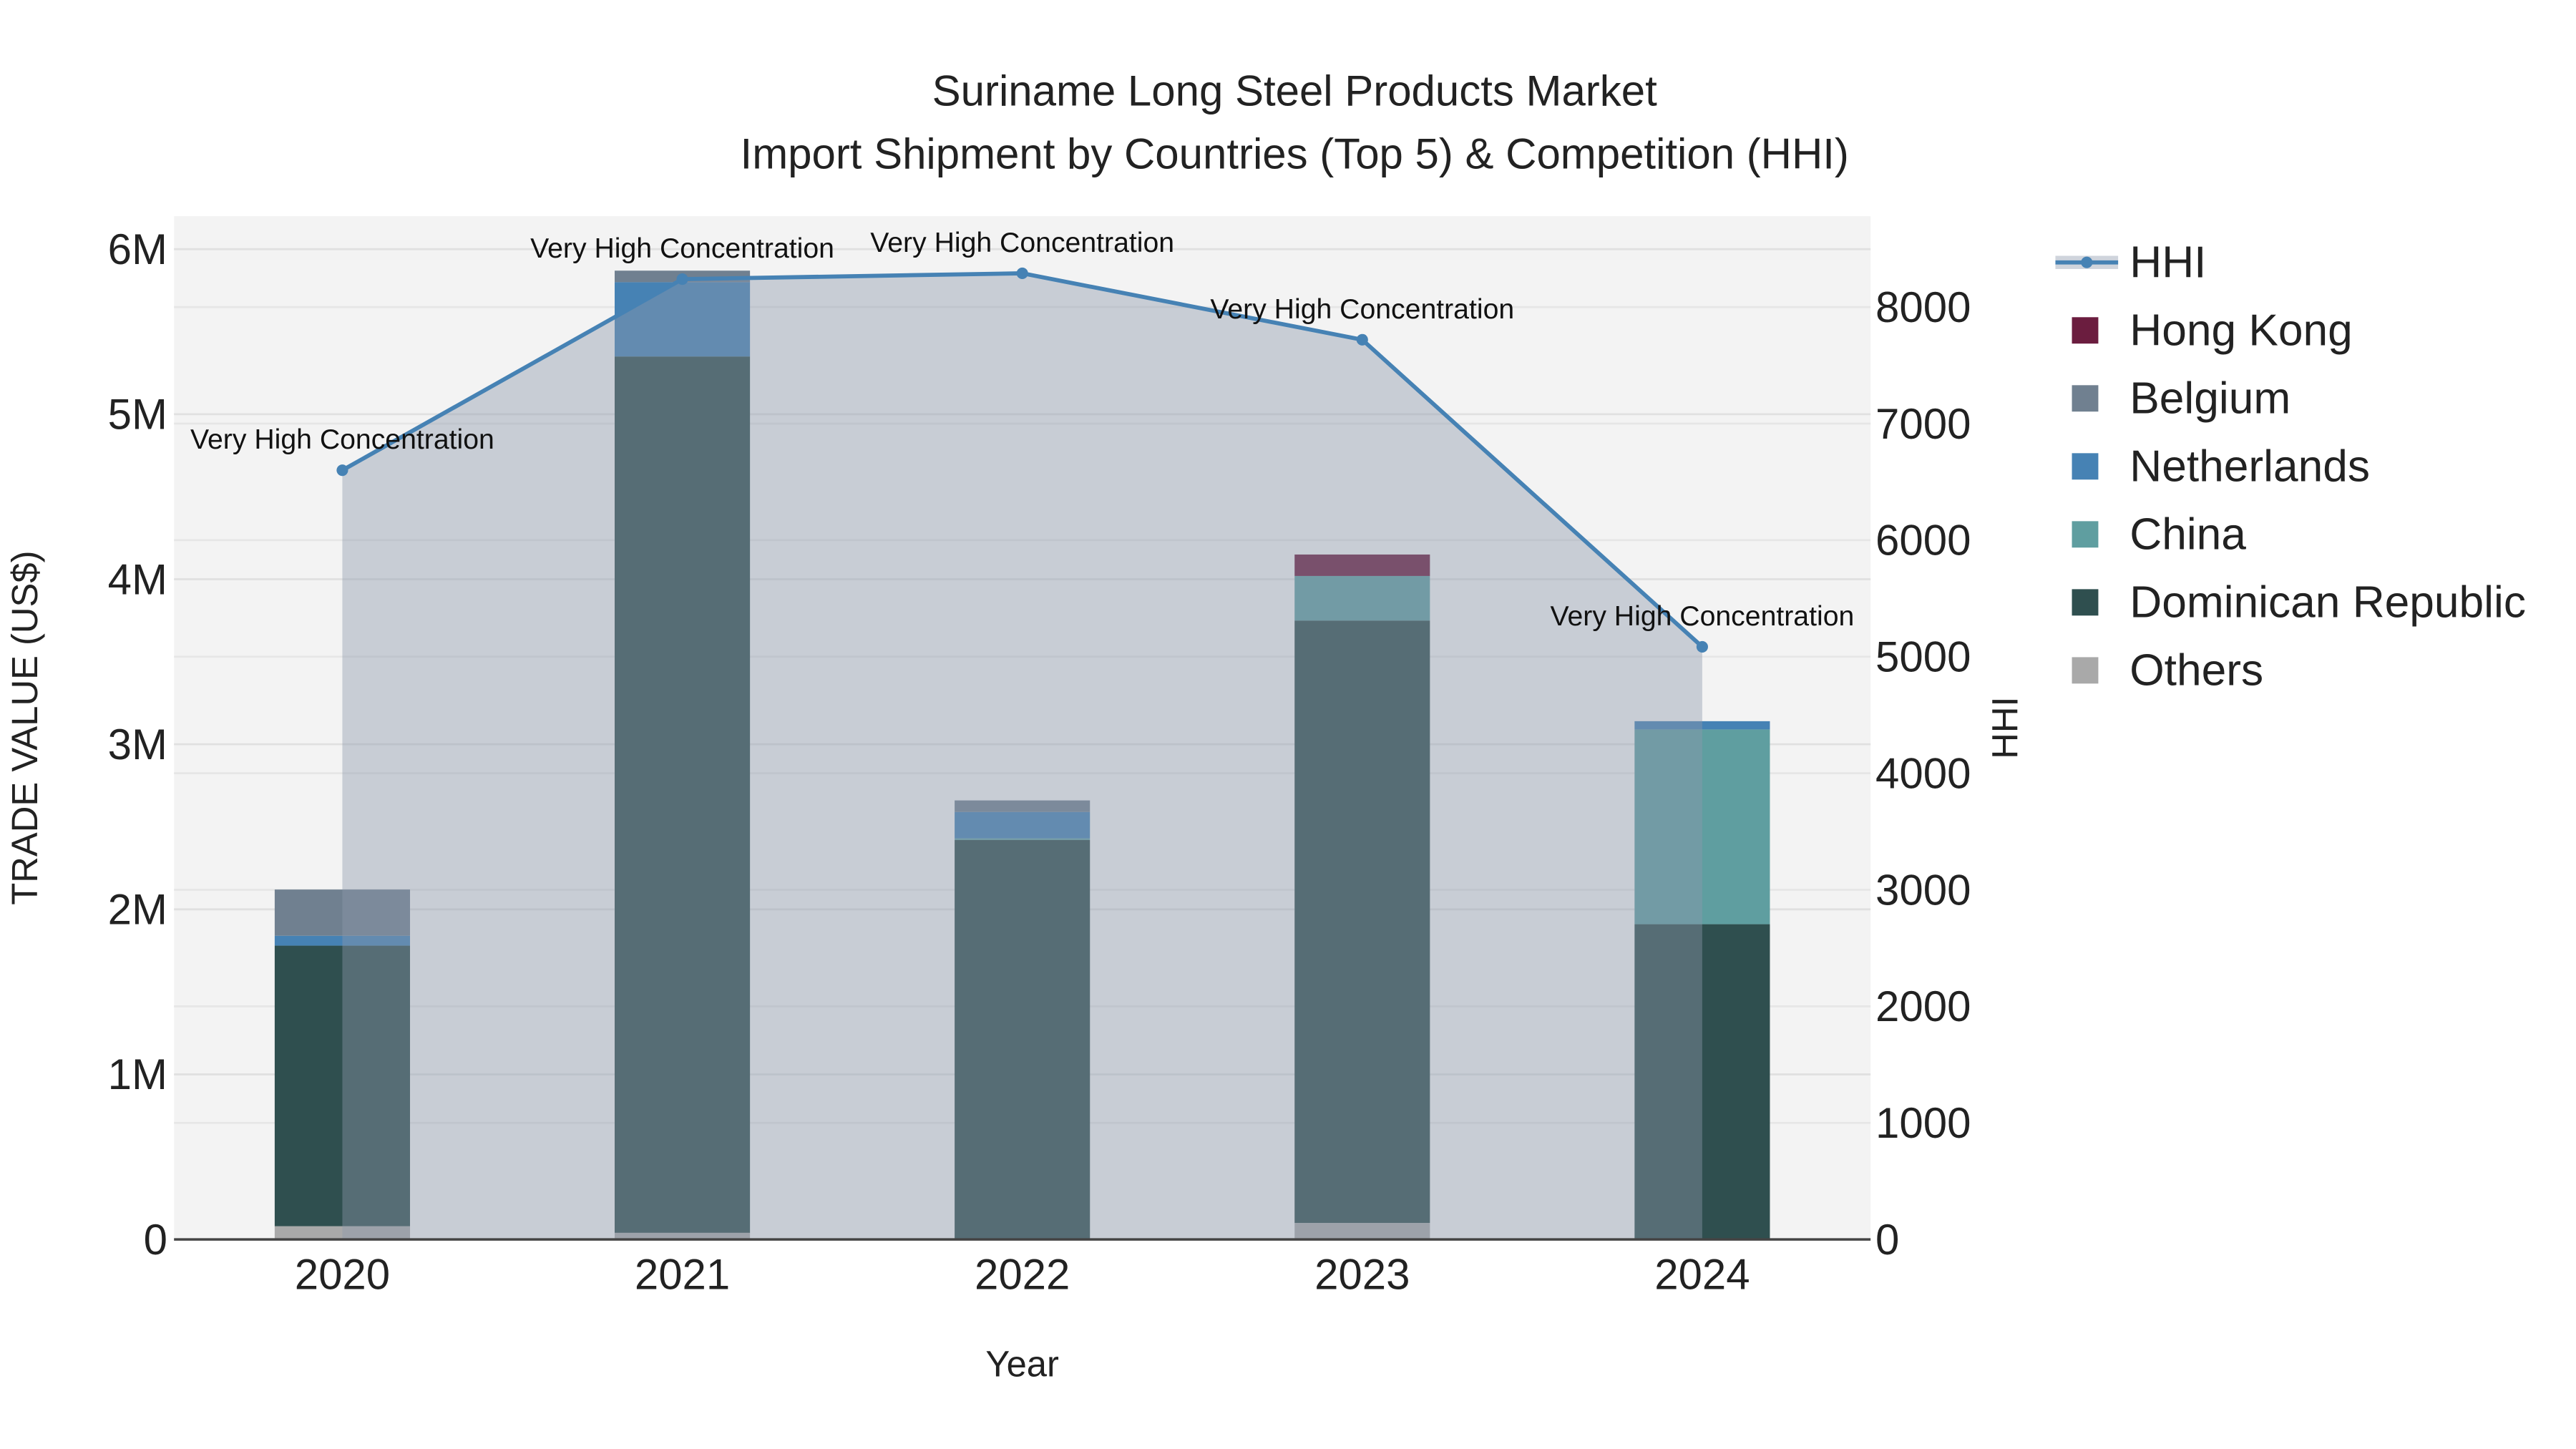 This screenshot has height=1449, width=2576. What do you see at coordinates (1294, 91) in the screenshot?
I see `chart-title-line1: Suriname Long Steel Products Market` at bounding box center [1294, 91].